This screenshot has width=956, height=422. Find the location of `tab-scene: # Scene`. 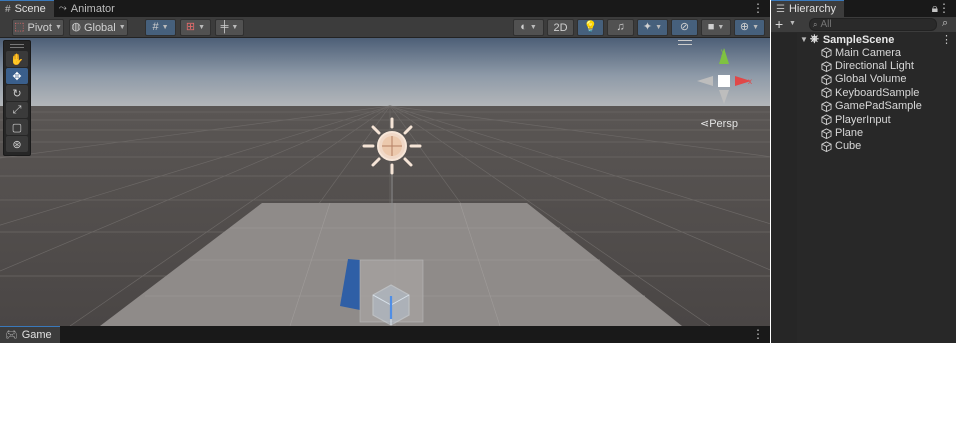

tab-scene: # Scene is located at coordinates (27, 8).